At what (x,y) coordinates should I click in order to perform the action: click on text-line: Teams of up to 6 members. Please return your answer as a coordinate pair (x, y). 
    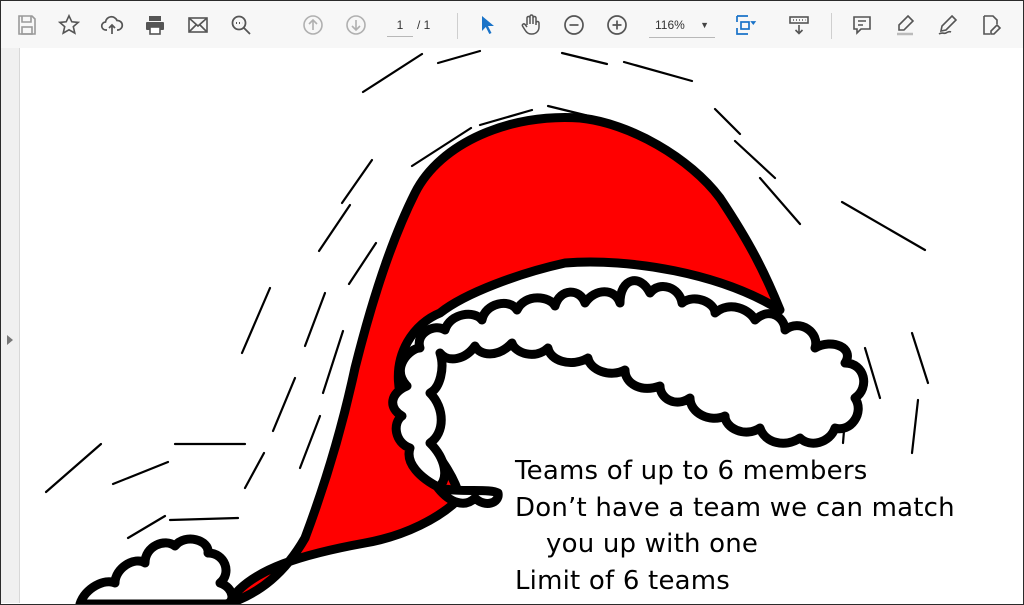
    Looking at the image, I should click on (691, 471).